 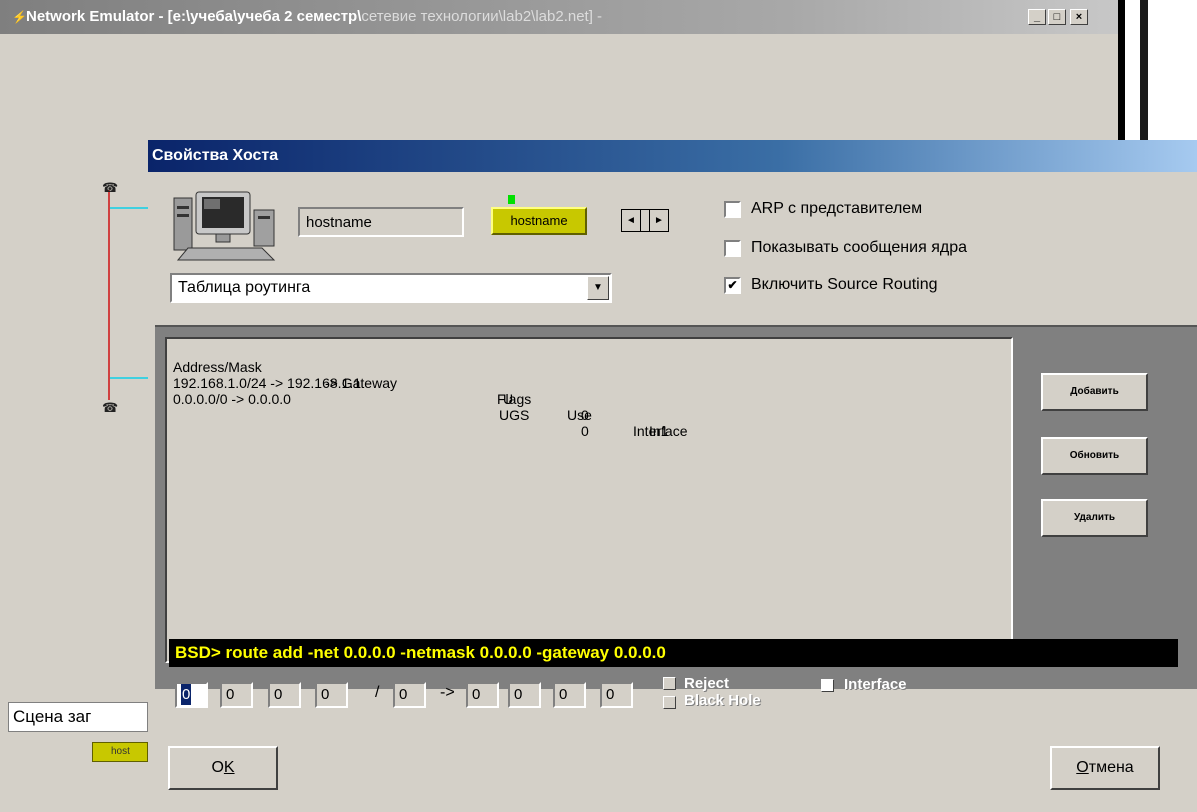 What do you see at coordinates (1094, 392) in the screenshot?
I see `add-route-button: Добавить` at bounding box center [1094, 392].